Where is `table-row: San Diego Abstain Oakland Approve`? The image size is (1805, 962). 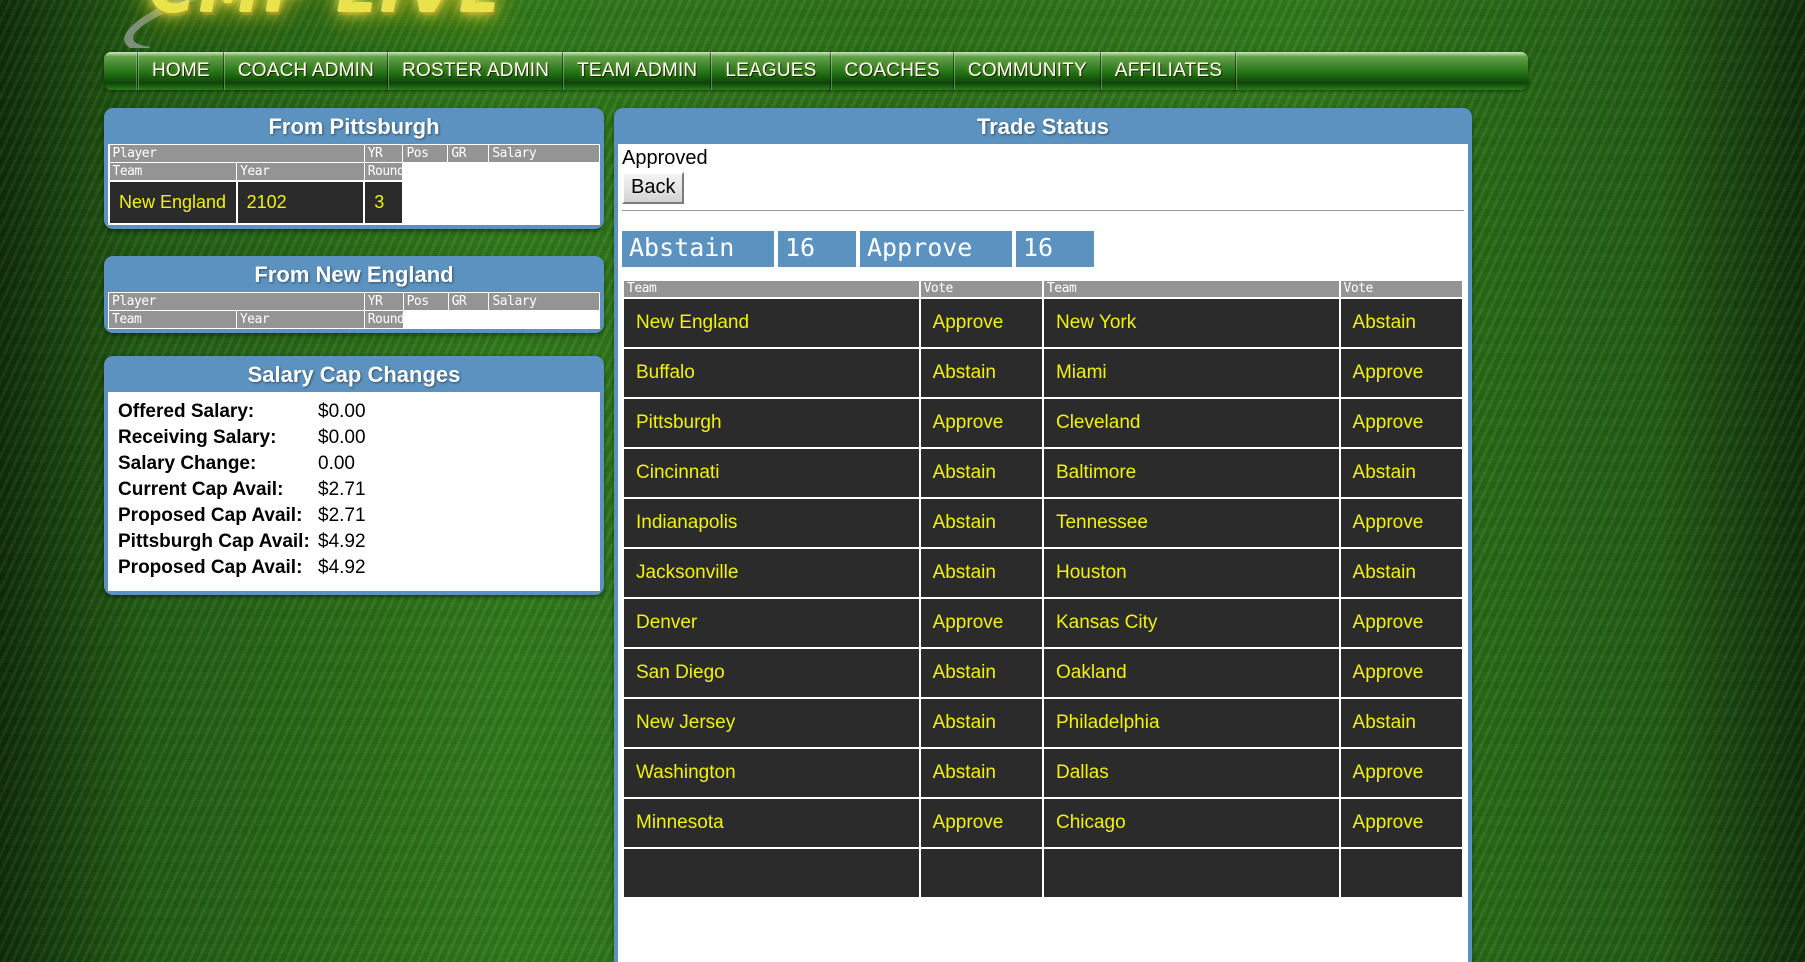 table-row: San Diego Abstain Oakland Approve is located at coordinates (1043, 673).